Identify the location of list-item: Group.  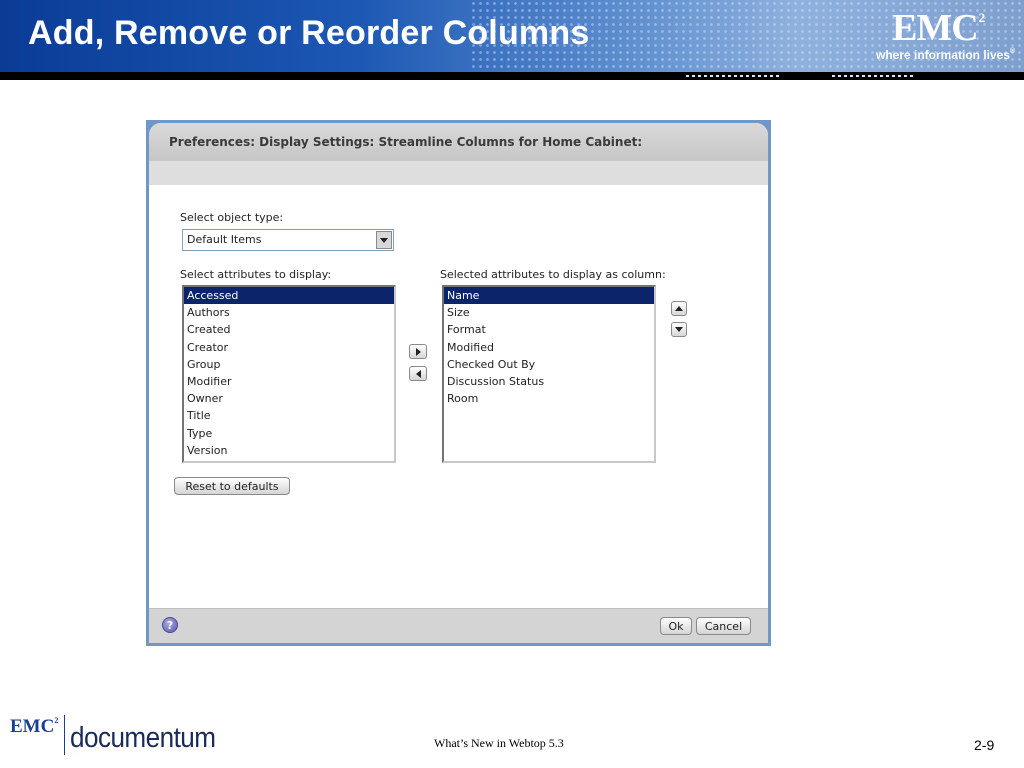
(289, 364).